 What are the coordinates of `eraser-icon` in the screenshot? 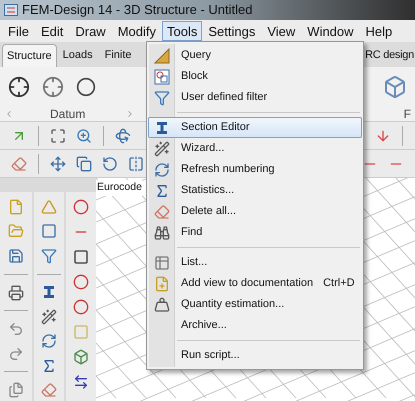 It's located at (162, 212).